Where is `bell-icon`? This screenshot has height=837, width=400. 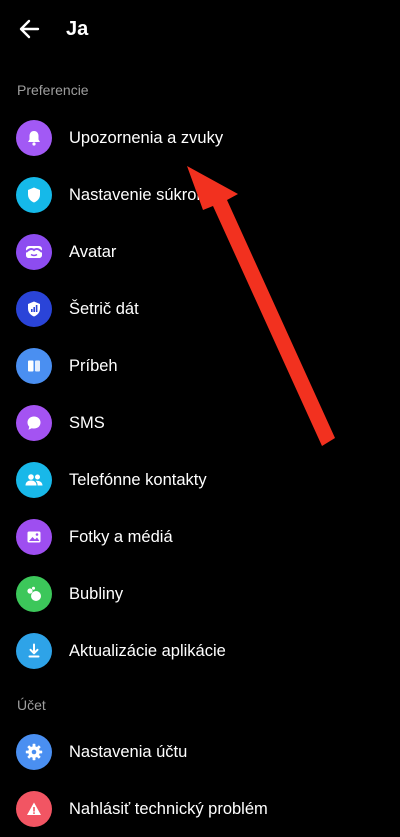
bell-icon is located at coordinates (34, 137).